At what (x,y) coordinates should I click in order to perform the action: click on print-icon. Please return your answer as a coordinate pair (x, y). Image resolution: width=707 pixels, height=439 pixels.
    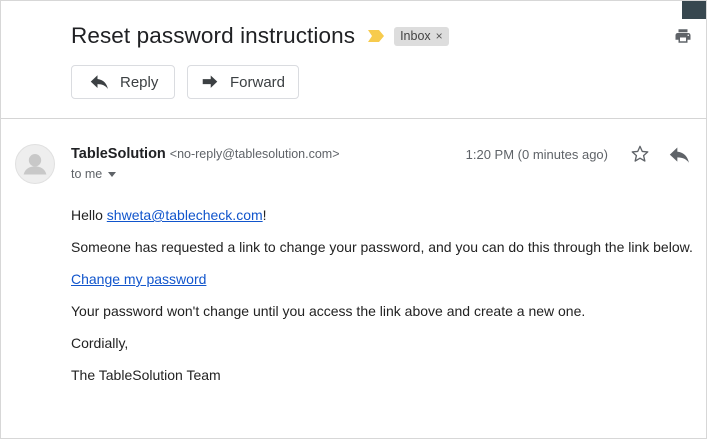
    Looking at the image, I should click on (683, 36).